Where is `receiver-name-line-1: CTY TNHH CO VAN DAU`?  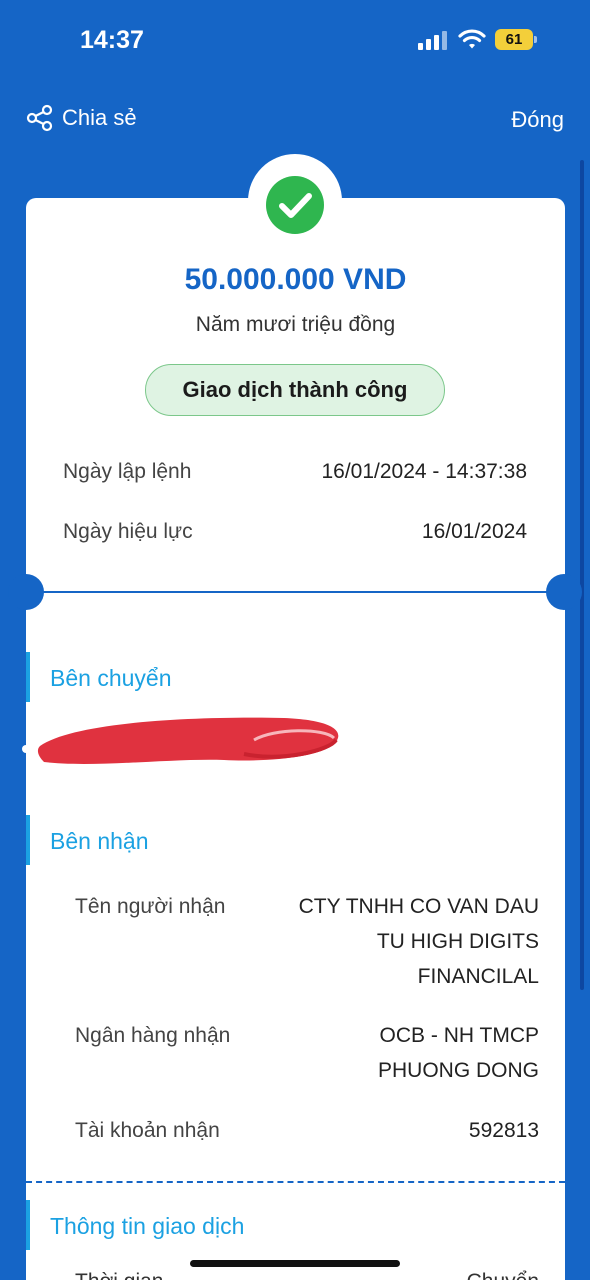
receiver-name-line-1: CTY TNHH CO VAN DAU is located at coordinates (418, 906).